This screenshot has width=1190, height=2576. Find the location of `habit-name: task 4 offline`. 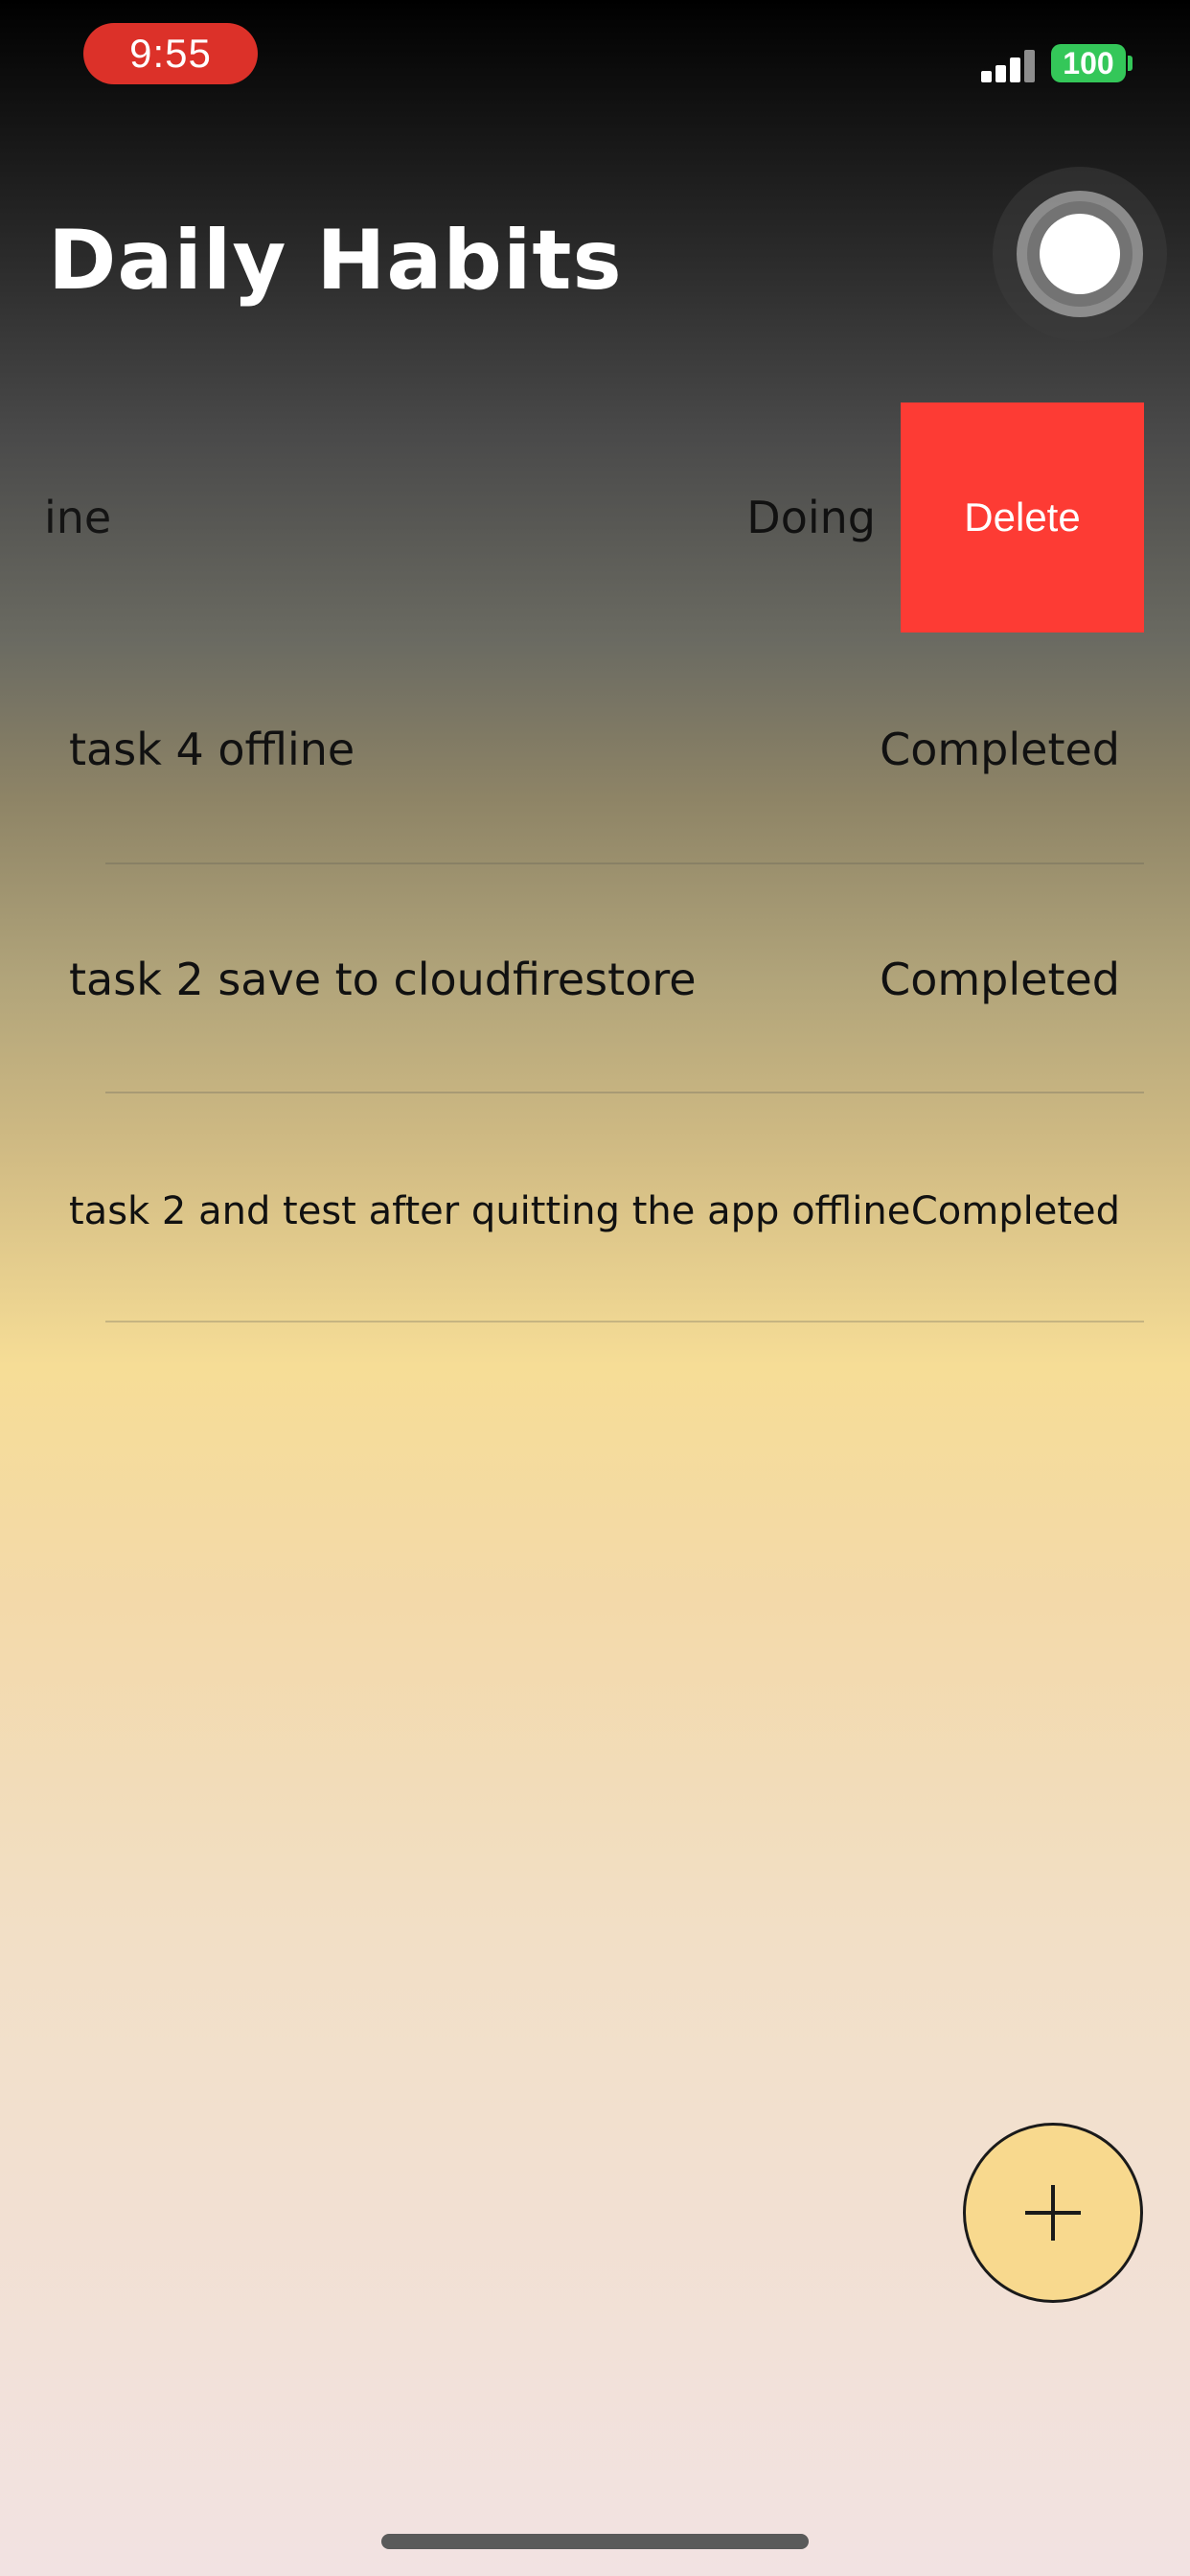

habit-name: task 4 offline is located at coordinates (212, 749).